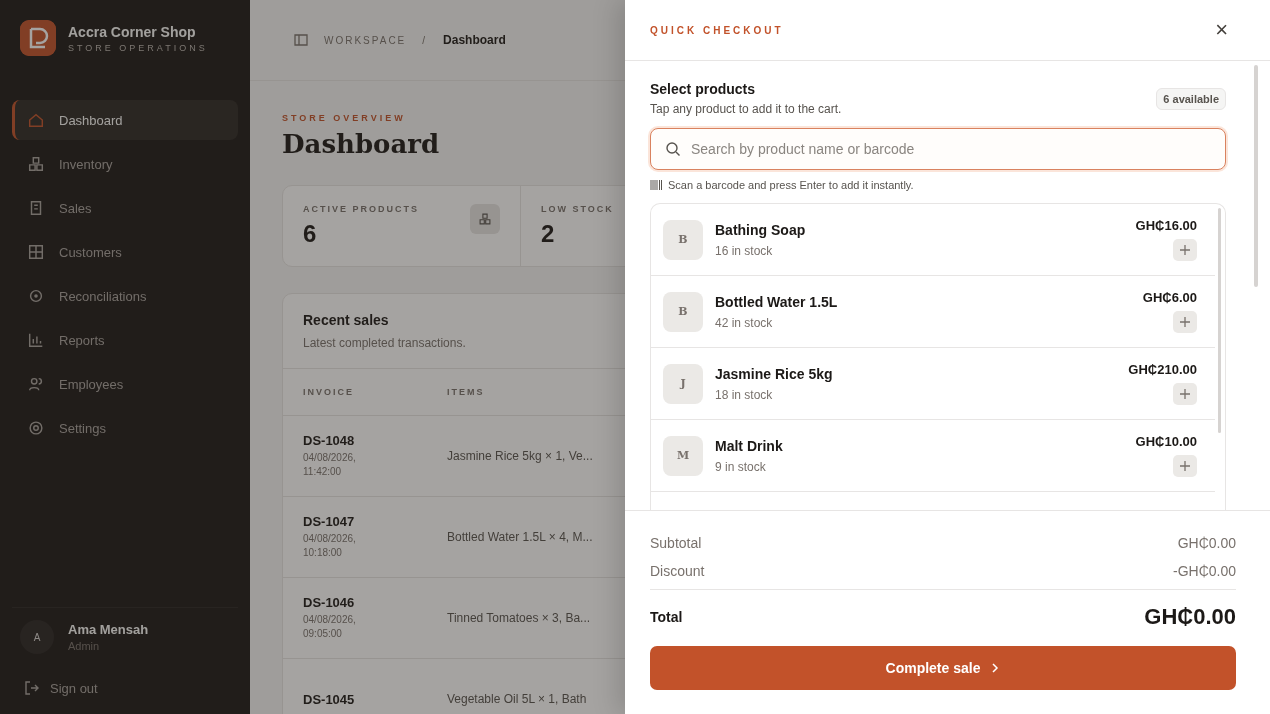 The width and height of the screenshot is (1270, 714). Describe the element at coordinates (328, 392) in the screenshot. I see `column-header: INVOICE` at that location.